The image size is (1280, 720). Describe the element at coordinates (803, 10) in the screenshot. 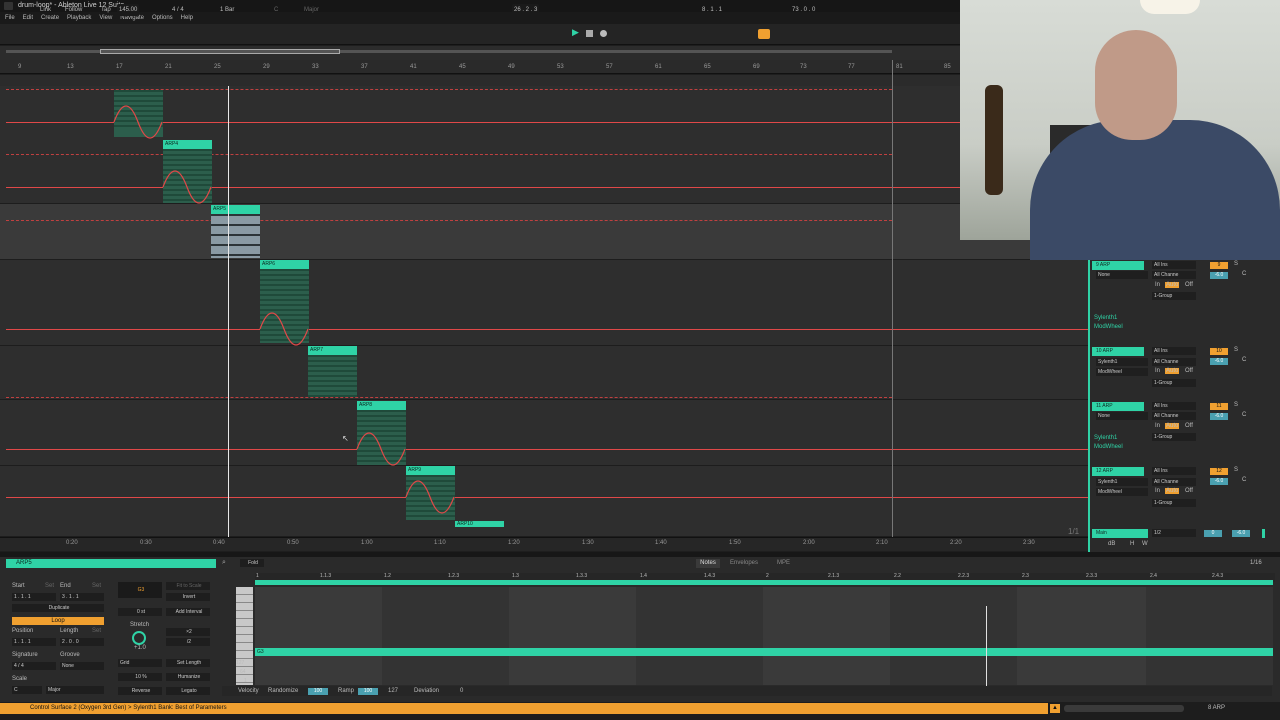

I see `loop-length-field: 73 . 0 . 0` at that location.